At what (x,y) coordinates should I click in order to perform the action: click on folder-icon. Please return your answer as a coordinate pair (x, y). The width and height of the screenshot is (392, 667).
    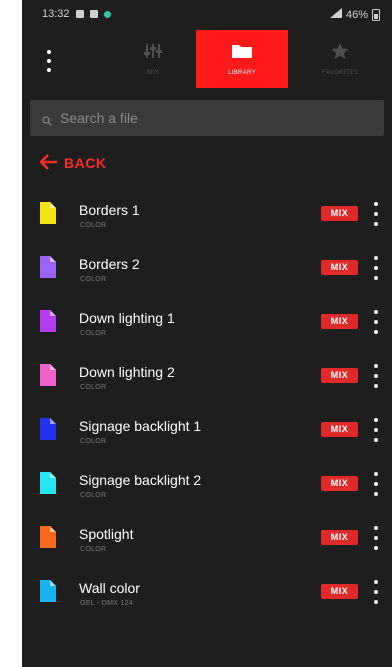
    Looking at the image, I should click on (242, 53).